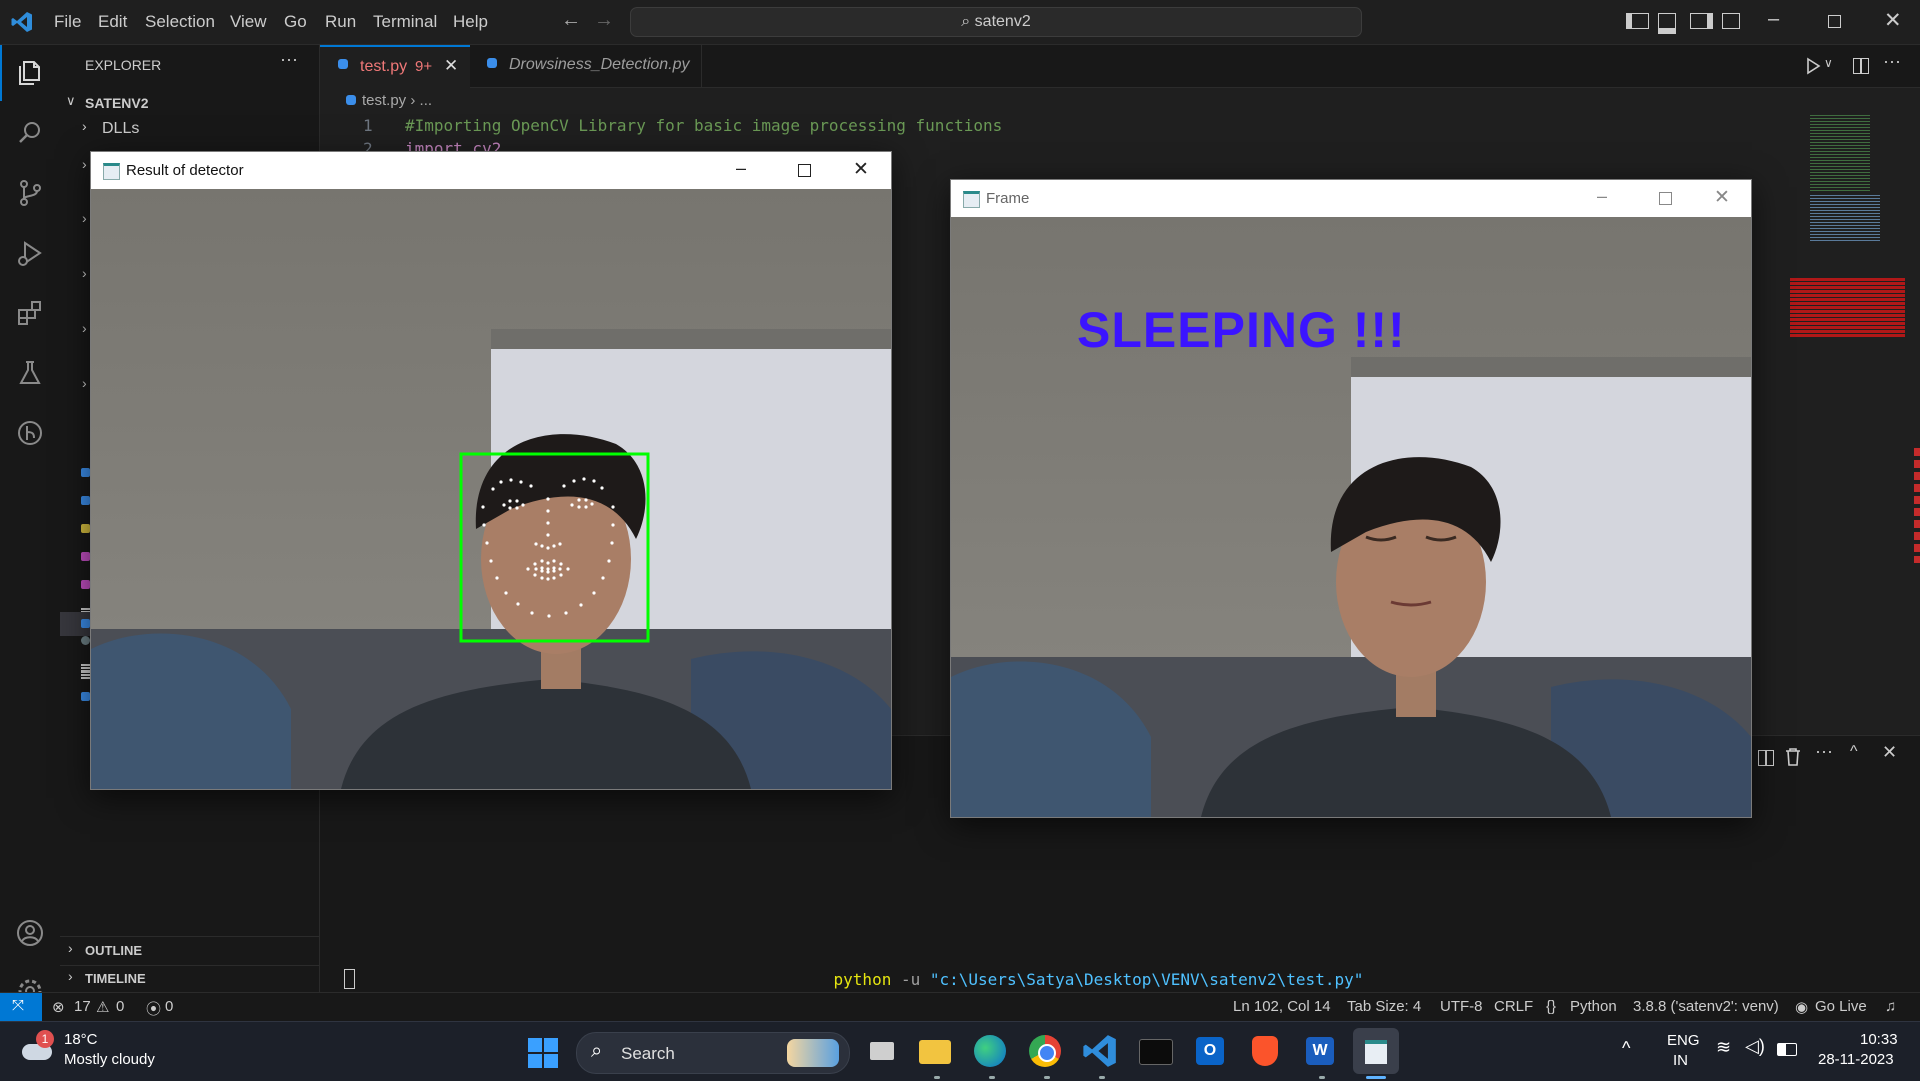  What do you see at coordinates (1889, 752) in the screenshot?
I see `close-panel-icon: ✕` at bounding box center [1889, 752].